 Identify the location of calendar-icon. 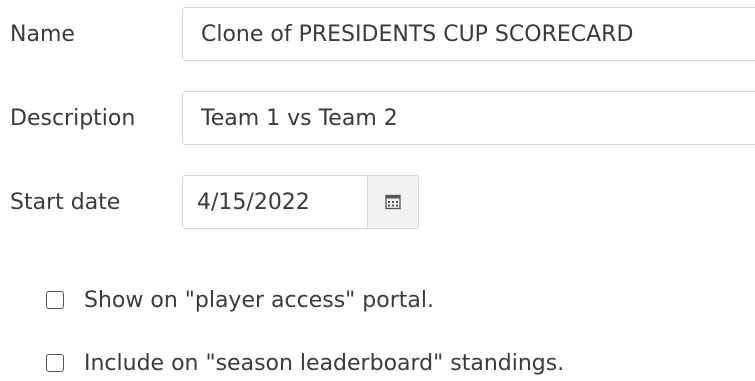
(393, 202).